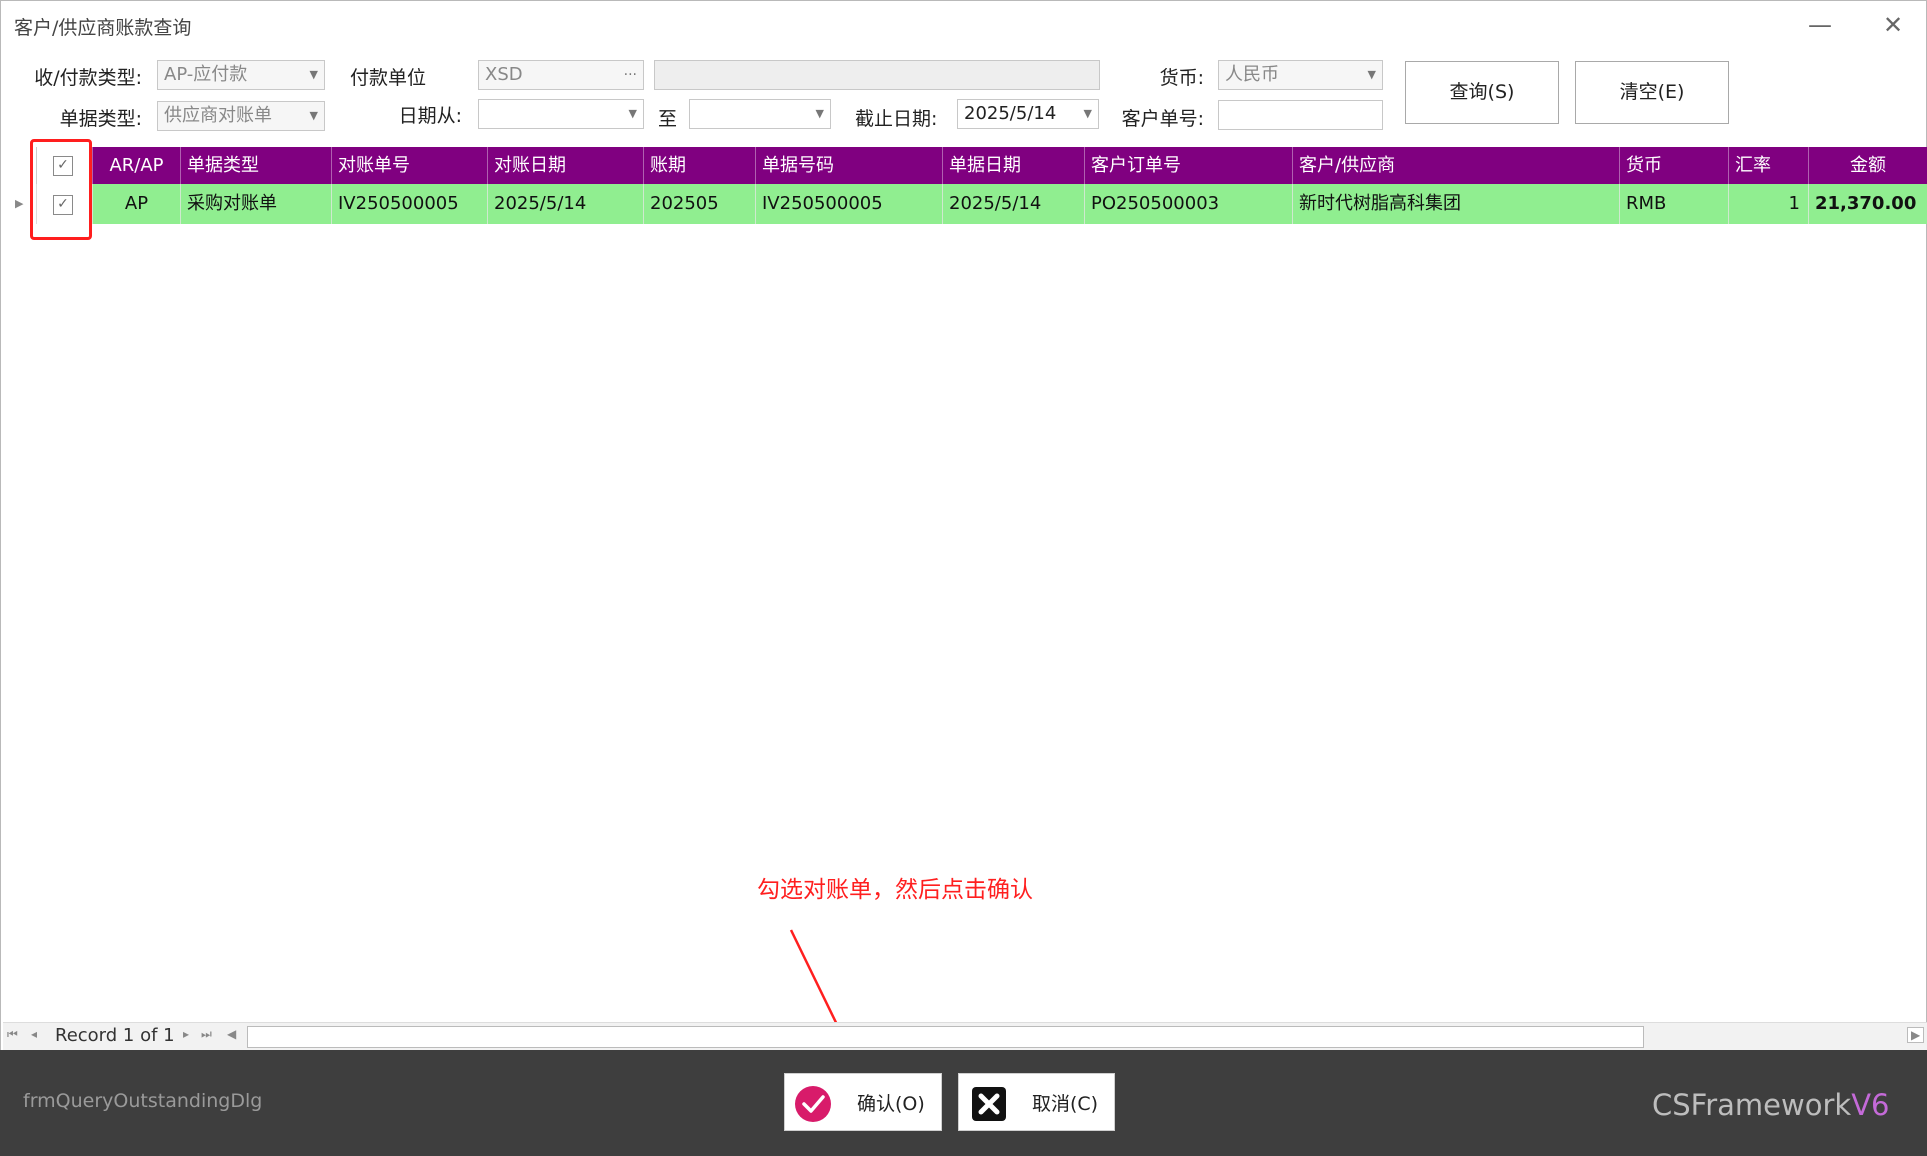 The height and width of the screenshot is (1156, 1927). I want to click on next-record-icon: ▸, so click(186, 1034).